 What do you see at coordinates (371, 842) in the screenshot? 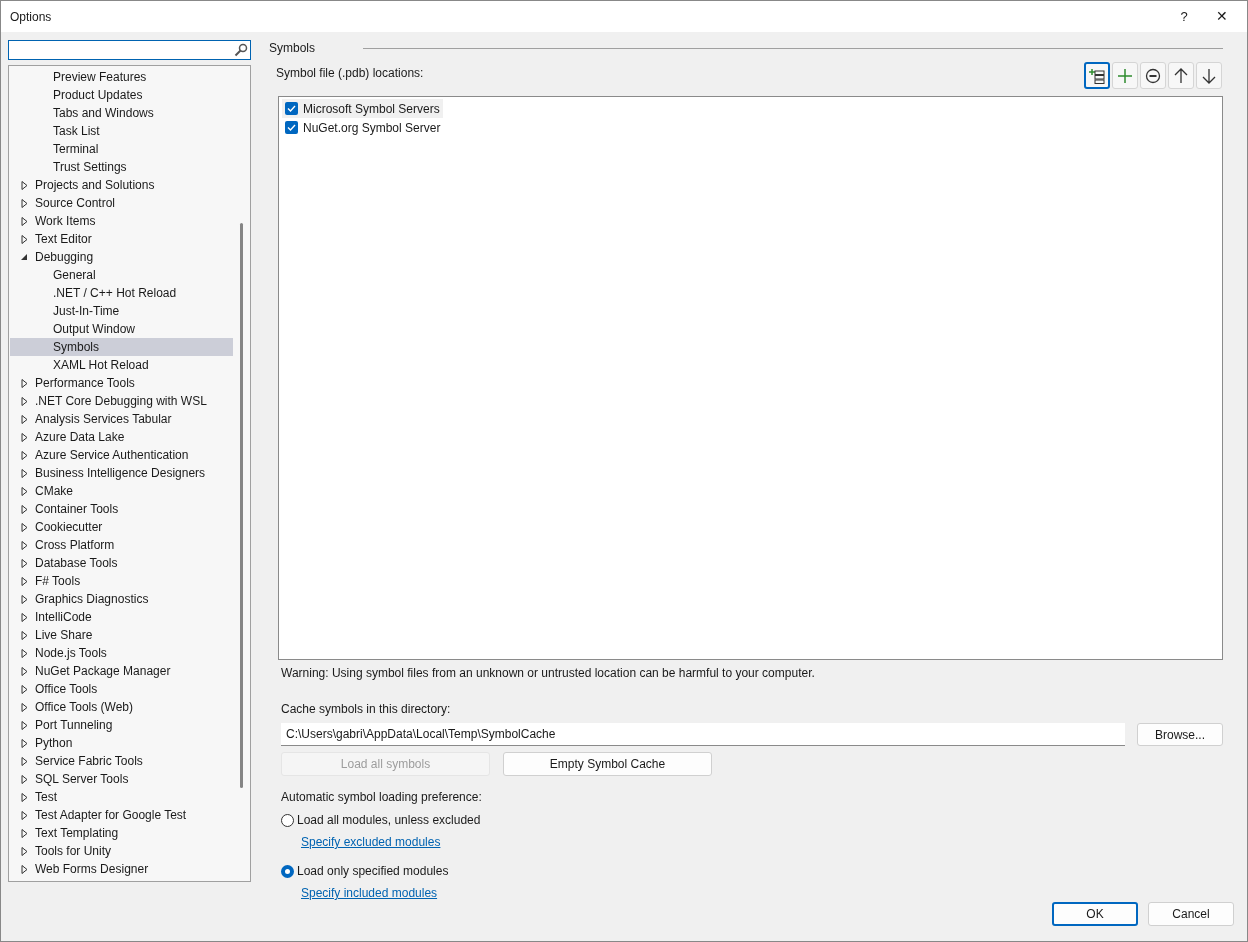
I see `link: Specify excluded modules` at bounding box center [371, 842].